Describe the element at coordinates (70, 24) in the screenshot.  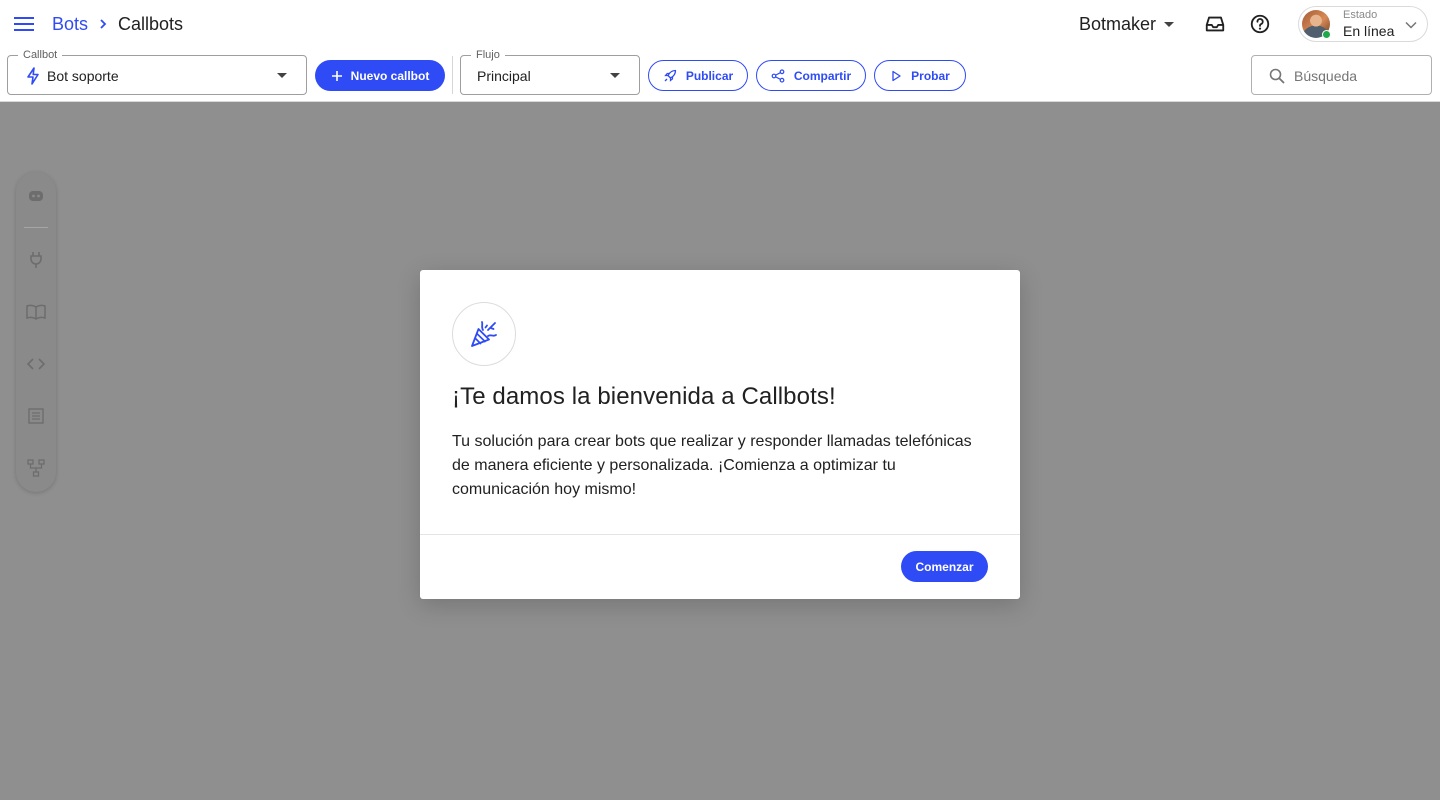
I see `breadcrumb-bots-link: Bots` at that location.